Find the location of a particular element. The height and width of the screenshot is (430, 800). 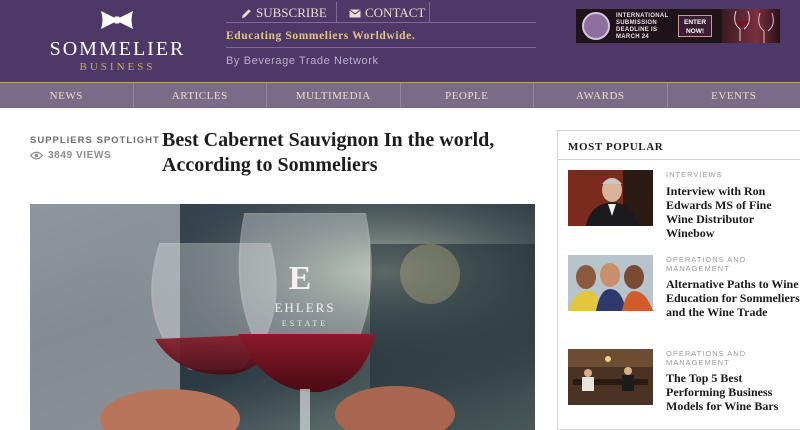

glass-logo-letter: E is located at coordinates (300, 278).